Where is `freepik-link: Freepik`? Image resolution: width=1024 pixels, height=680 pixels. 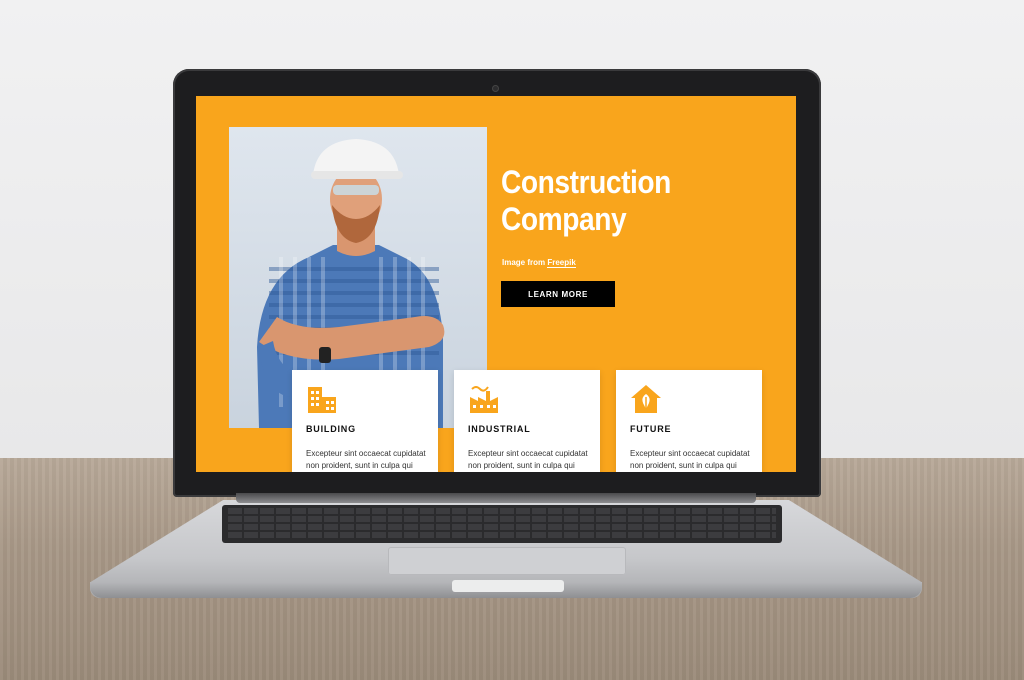 freepik-link: Freepik is located at coordinates (561, 263).